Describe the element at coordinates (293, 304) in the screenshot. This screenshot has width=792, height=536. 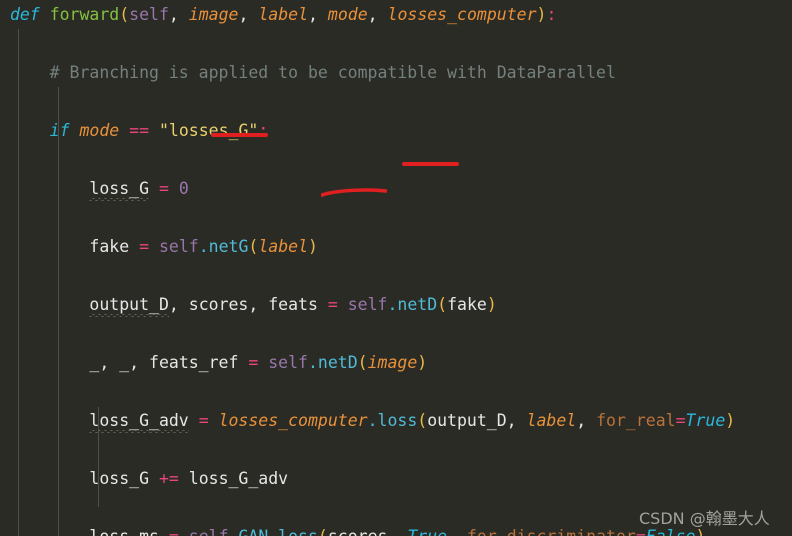
I see `token-var-feats: feats` at that location.